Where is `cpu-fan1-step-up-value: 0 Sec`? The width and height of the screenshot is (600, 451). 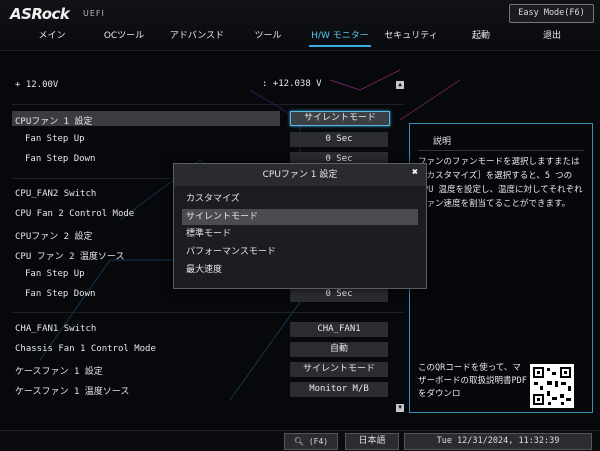 cpu-fan1-step-up-value: 0 Sec is located at coordinates (339, 139).